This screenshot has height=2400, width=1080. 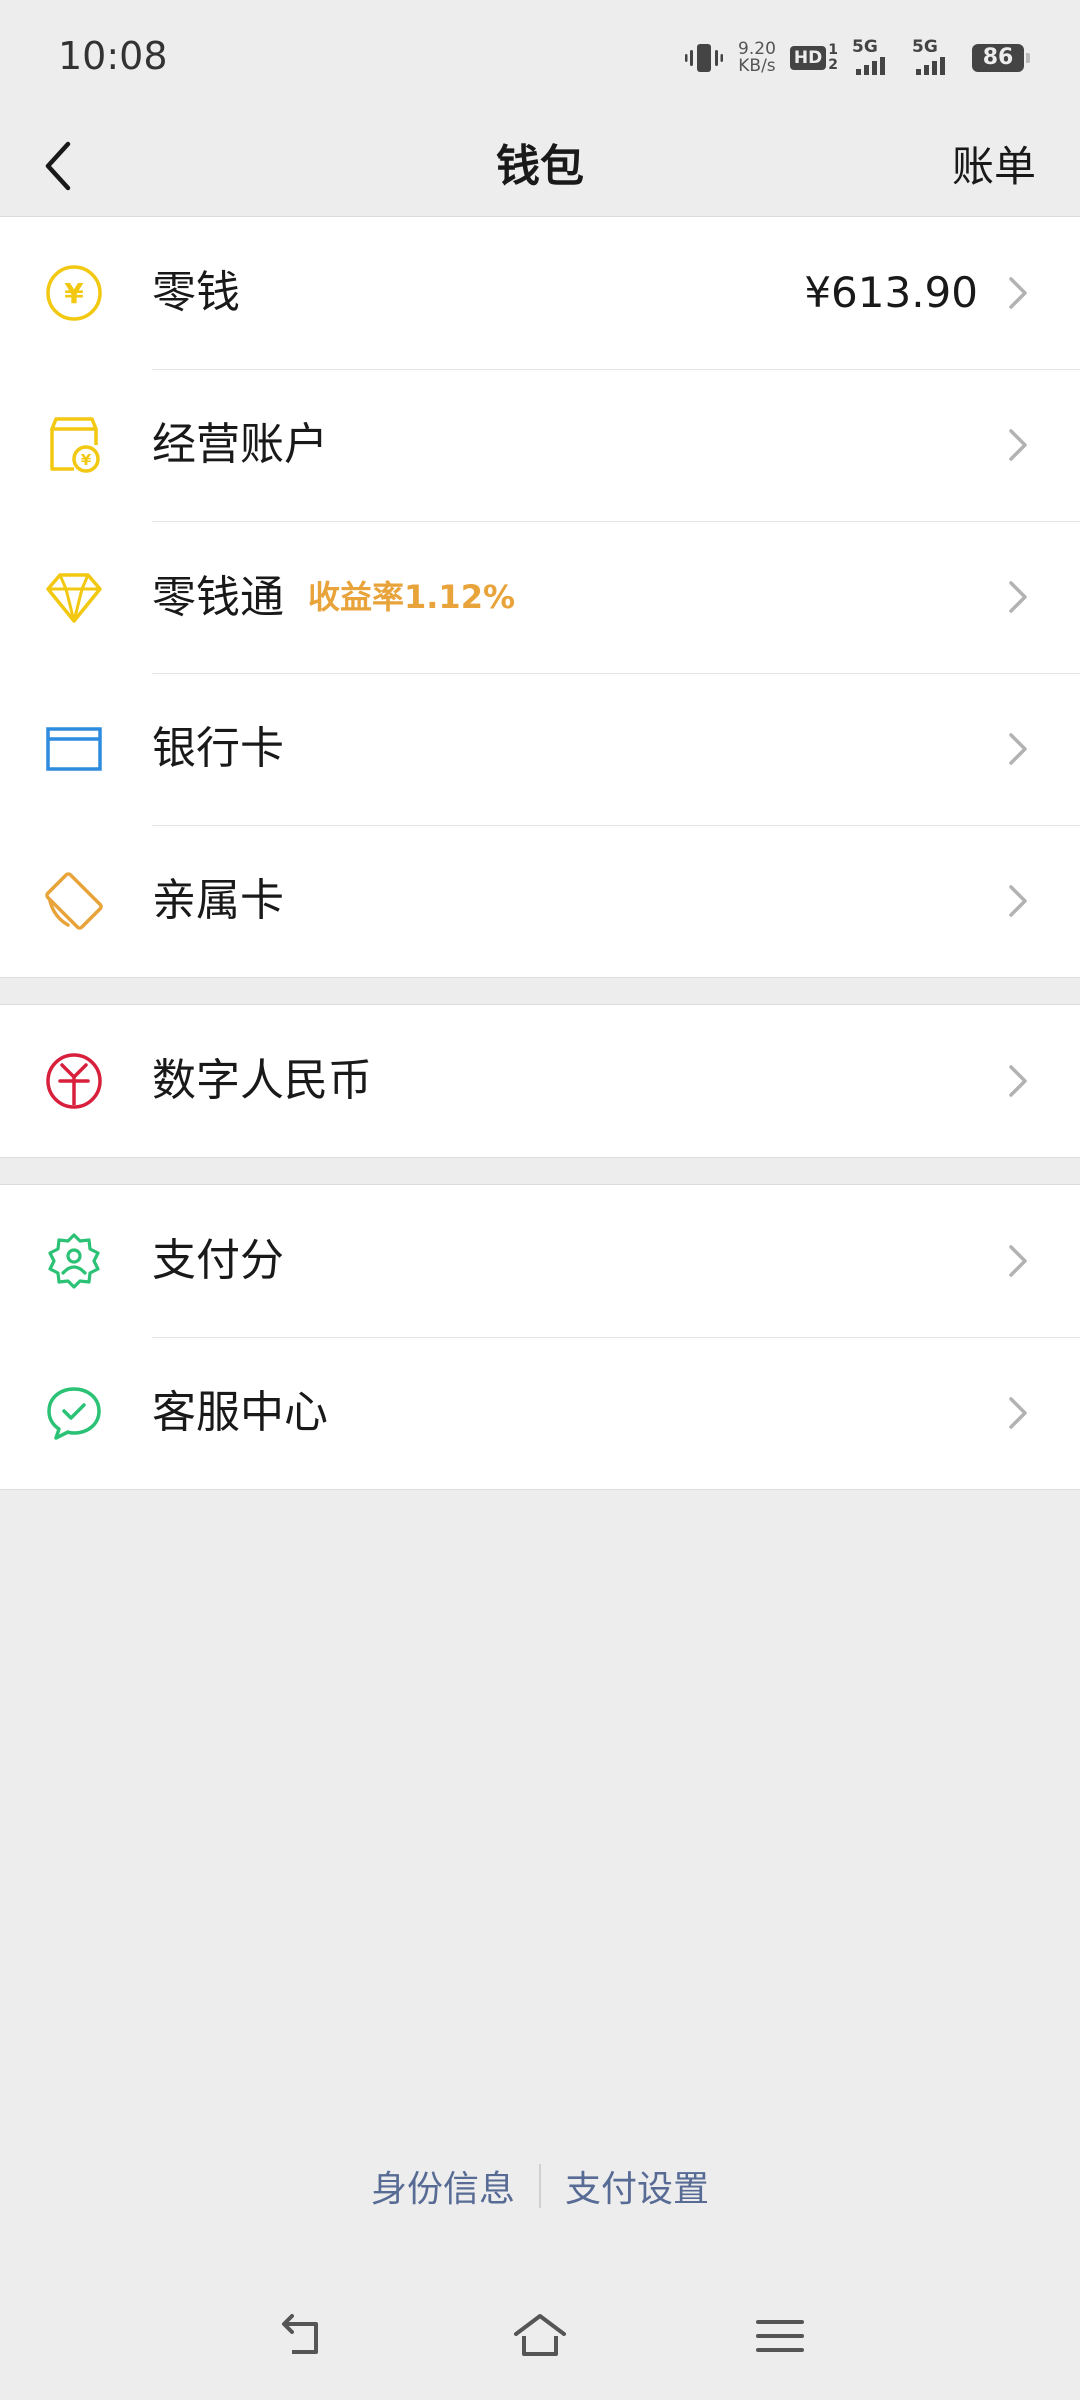 I want to click on list-item-digital-rmb: 数字人民币, so click(x=540, y=1081).